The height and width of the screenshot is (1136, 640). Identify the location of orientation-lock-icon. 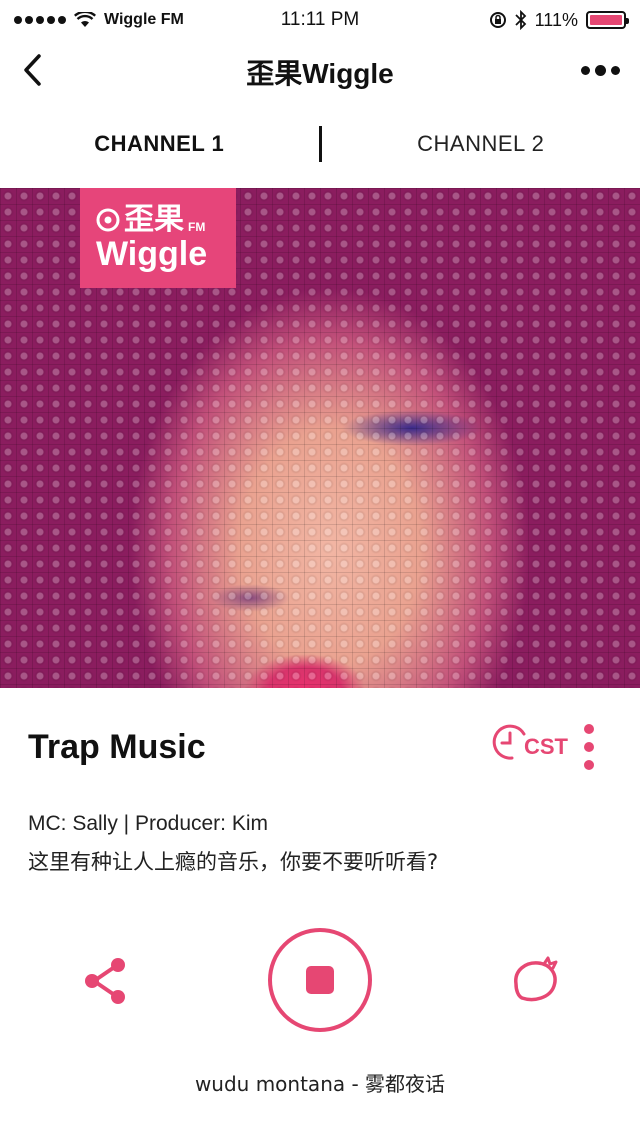
(497, 20).